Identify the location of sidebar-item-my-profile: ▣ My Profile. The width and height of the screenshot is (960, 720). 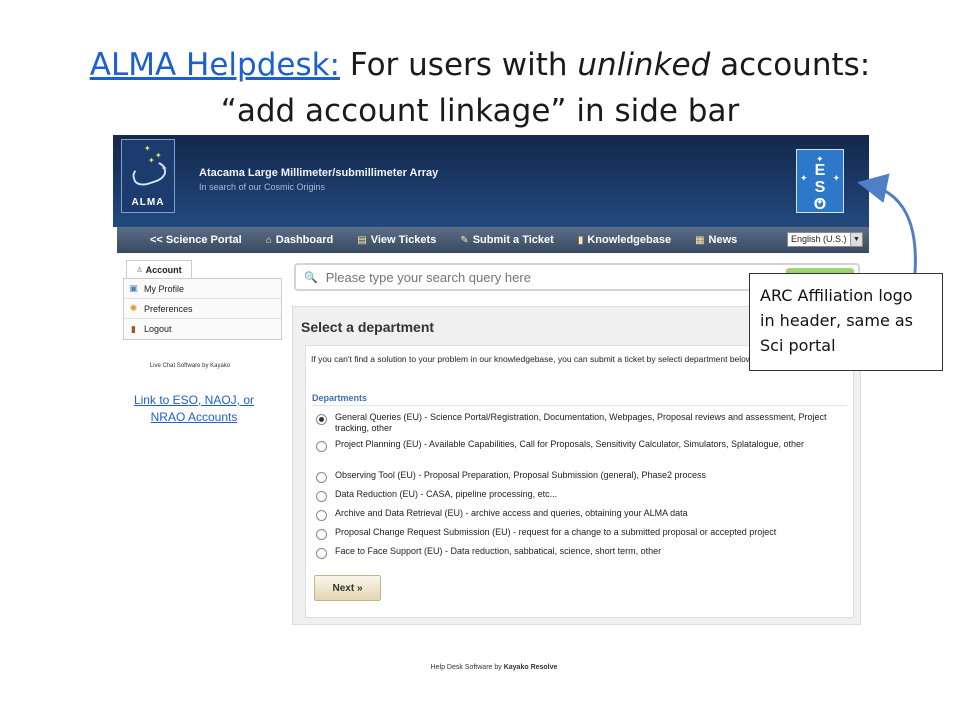
(202, 289).